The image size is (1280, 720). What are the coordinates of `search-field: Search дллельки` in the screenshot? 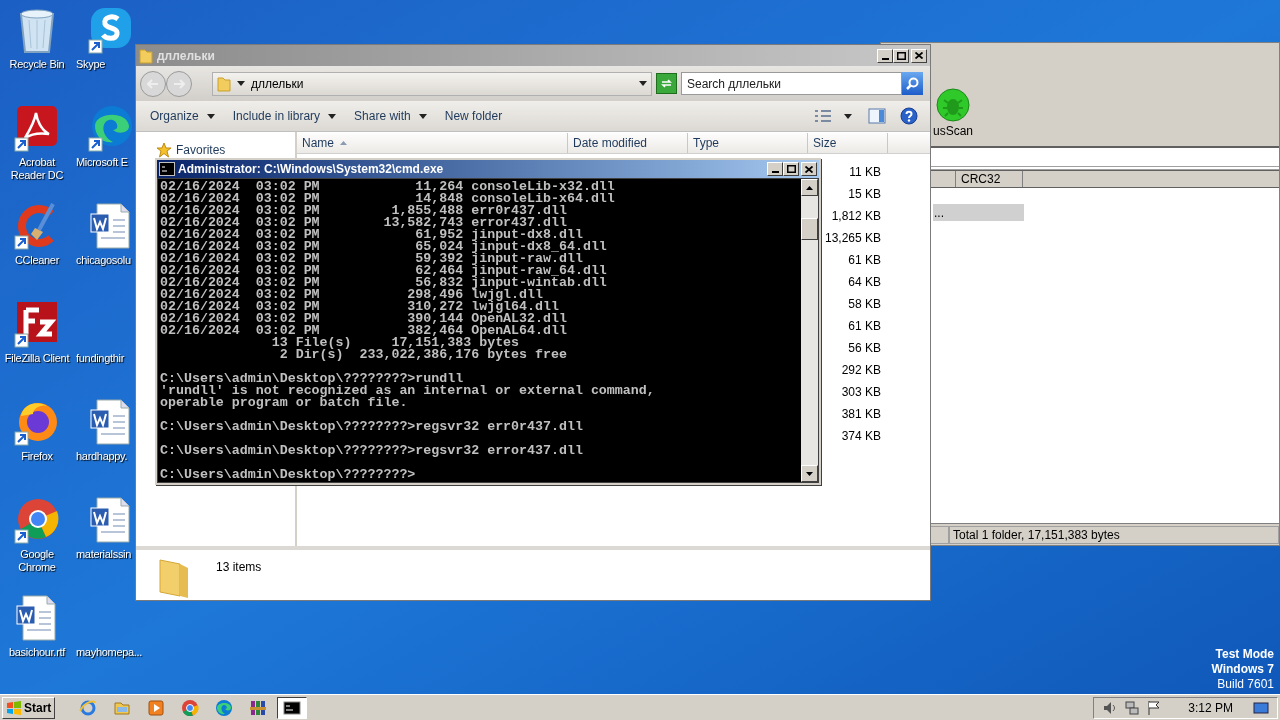 It's located at (791, 83).